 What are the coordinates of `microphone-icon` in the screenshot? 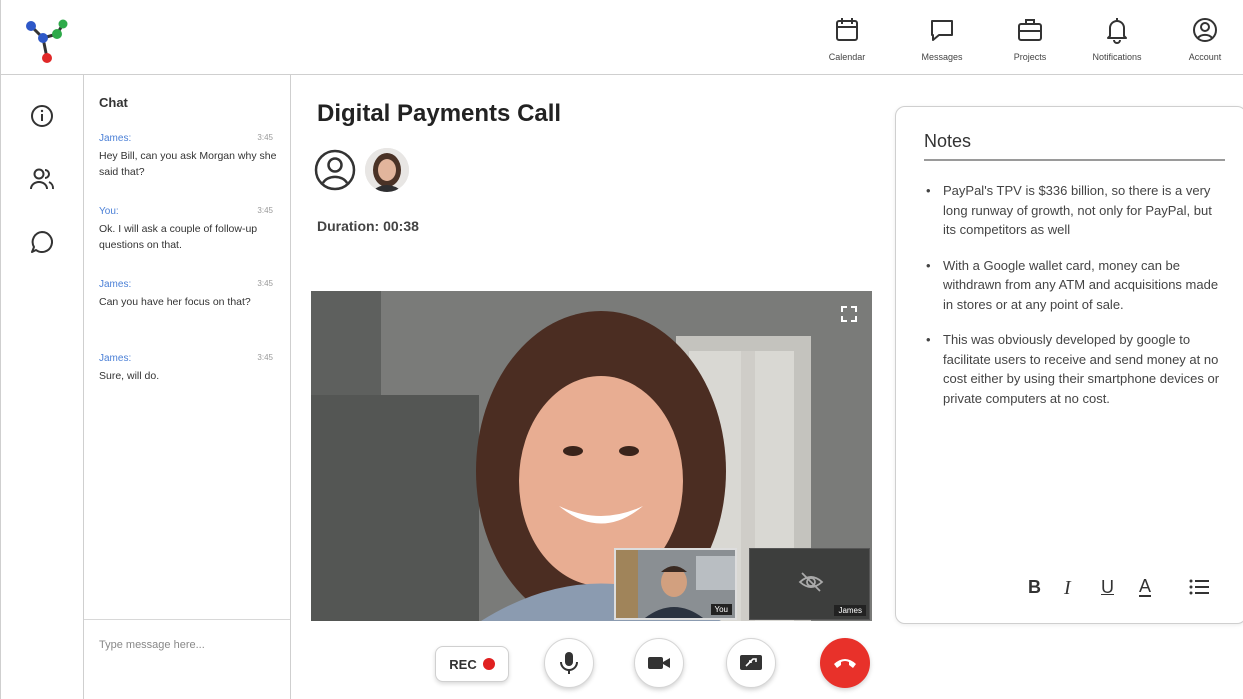 It's located at (569, 663).